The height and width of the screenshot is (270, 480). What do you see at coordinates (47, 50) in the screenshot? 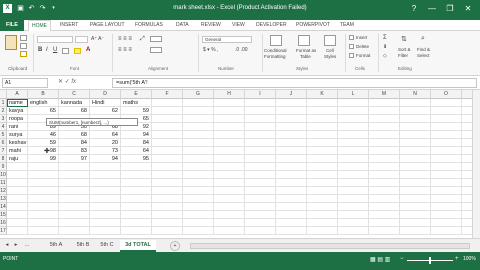
I see `italic-icon: I` at bounding box center [47, 50].